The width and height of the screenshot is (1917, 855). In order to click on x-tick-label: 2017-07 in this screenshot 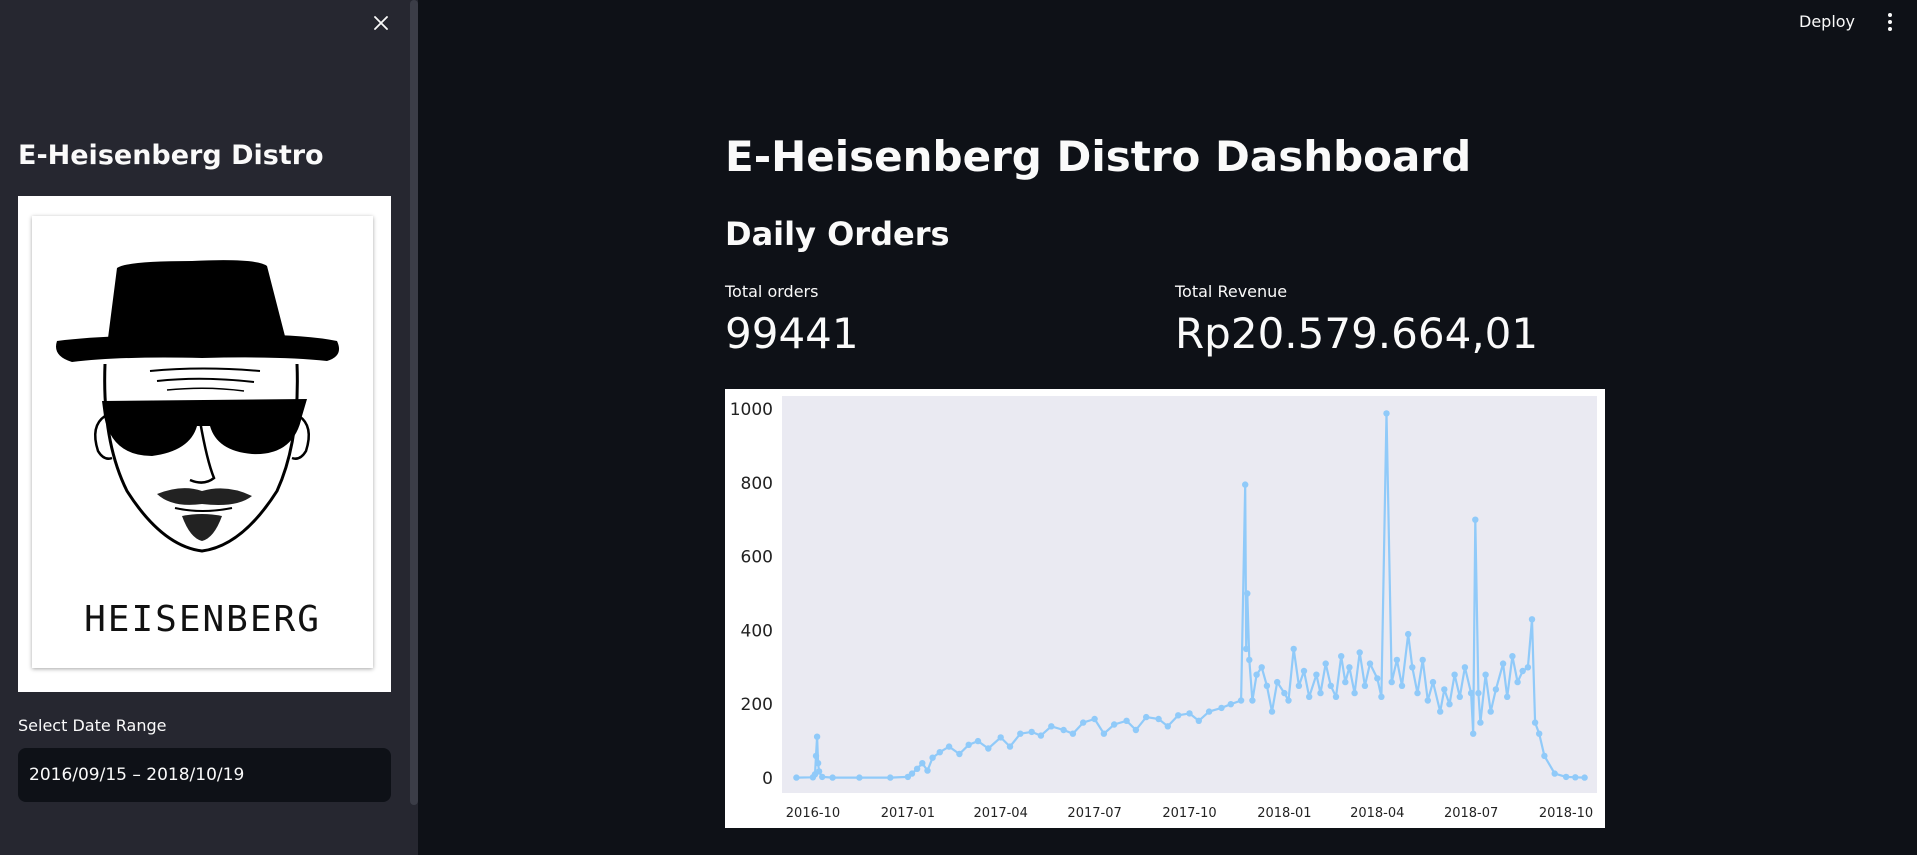, I will do `click(1094, 813)`.